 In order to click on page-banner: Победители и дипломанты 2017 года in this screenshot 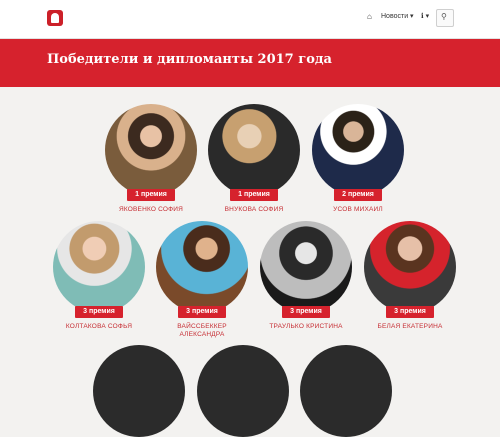, I will do `click(250, 63)`.